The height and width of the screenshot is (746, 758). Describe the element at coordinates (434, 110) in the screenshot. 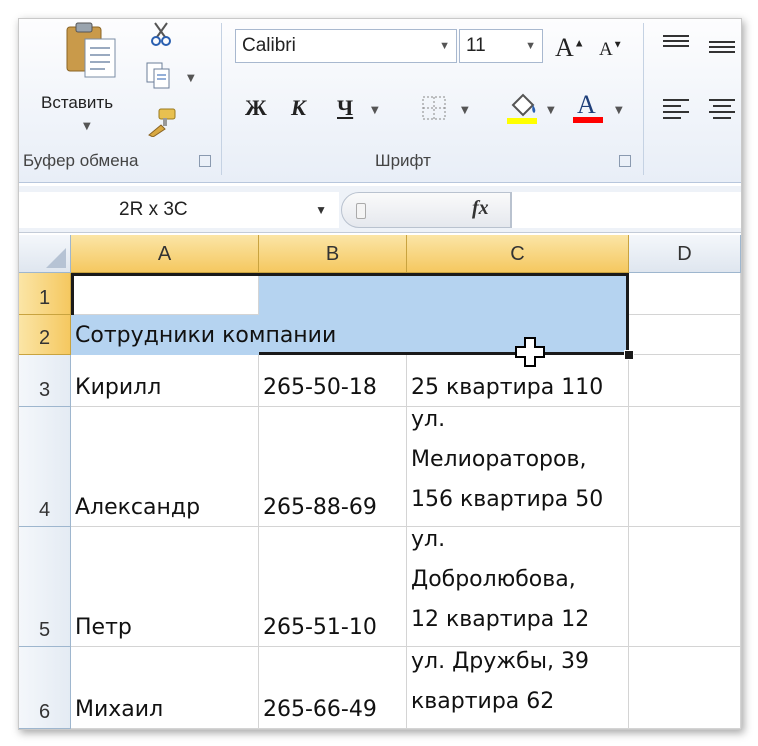

I see `borders-icon` at that location.